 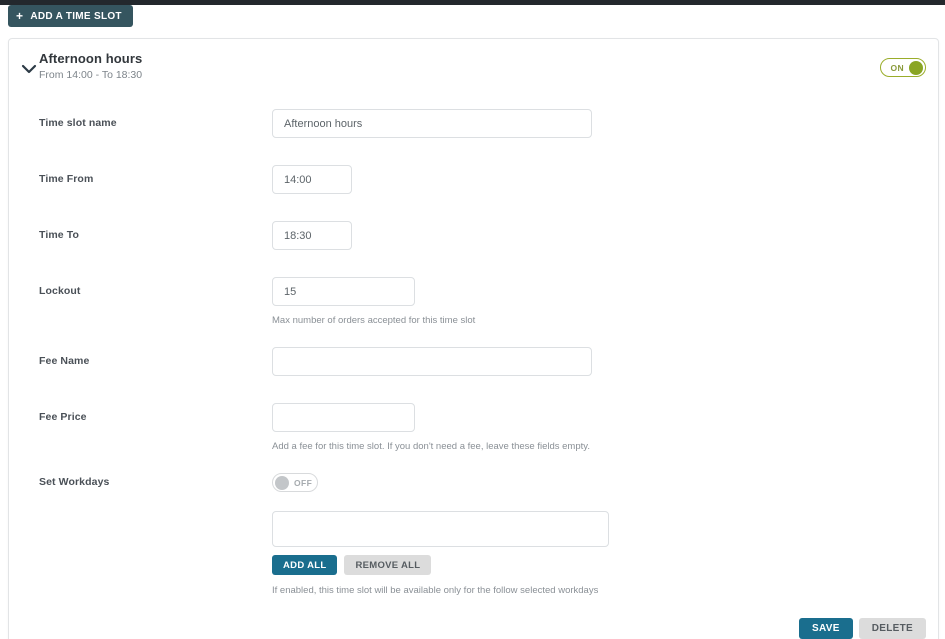 I want to click on label-time-to: Time To, so click(x=59, y=235).